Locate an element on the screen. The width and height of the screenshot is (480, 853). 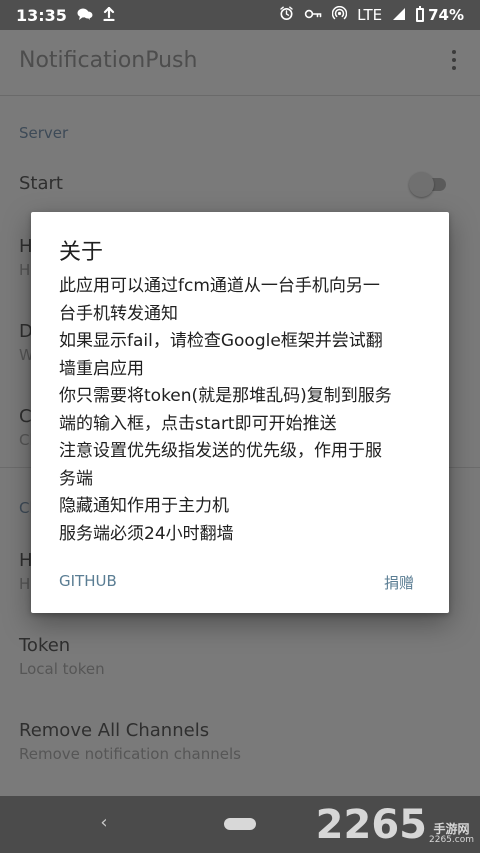
dialog-line-1: 此应用可以通过fcm通道从一台手机向另一 is located at coordinates (219, 286).